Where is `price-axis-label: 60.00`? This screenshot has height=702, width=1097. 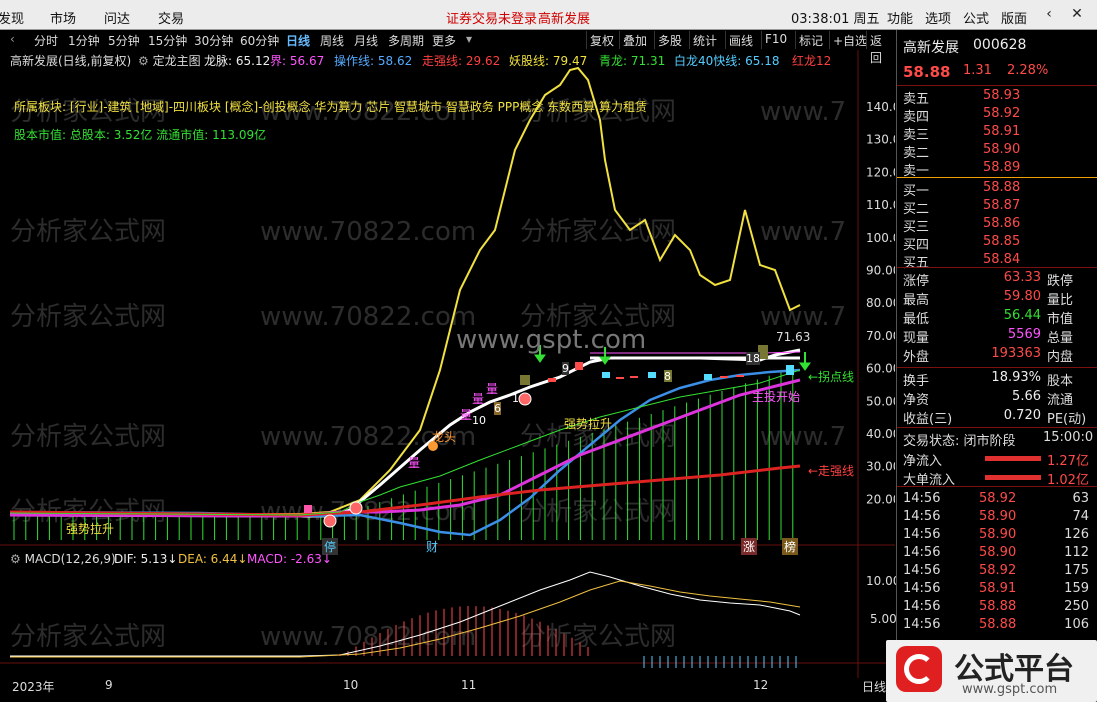 price-axis-label: 60.00 is located at coordinates (880, 369).